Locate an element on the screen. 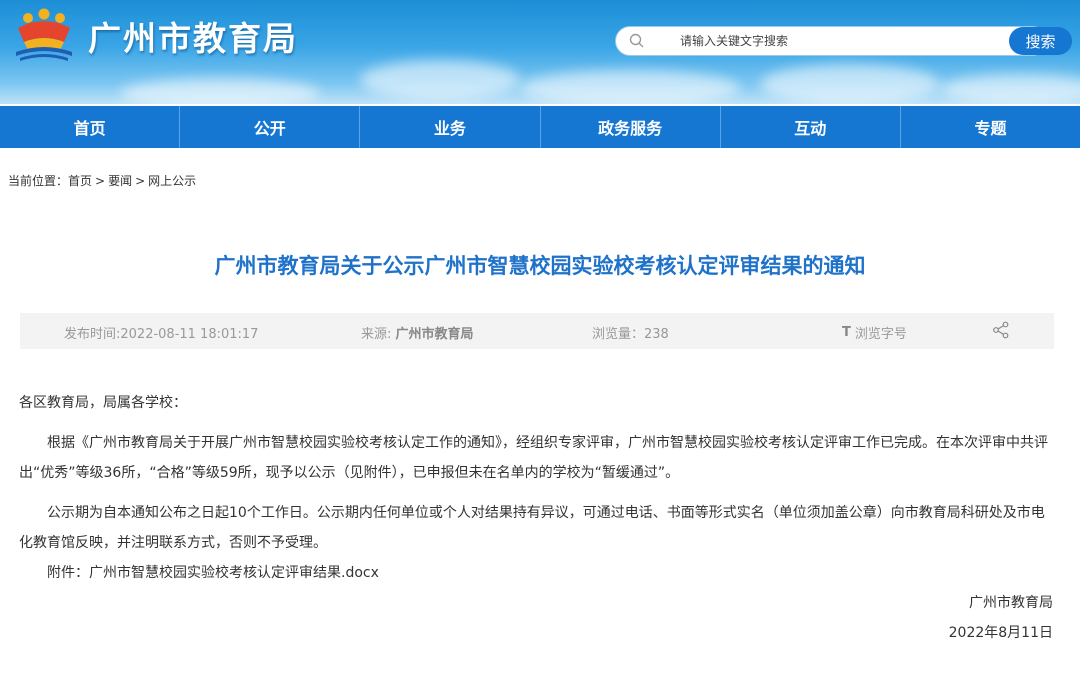 The height and width of the screenshot is (696, 1080). breadcrumb-news-link: 要闻 is located at coordinates (120, 181).